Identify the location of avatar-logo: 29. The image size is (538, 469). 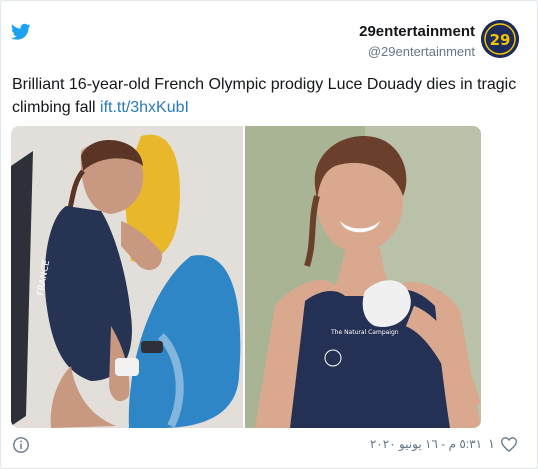
(500, 39).